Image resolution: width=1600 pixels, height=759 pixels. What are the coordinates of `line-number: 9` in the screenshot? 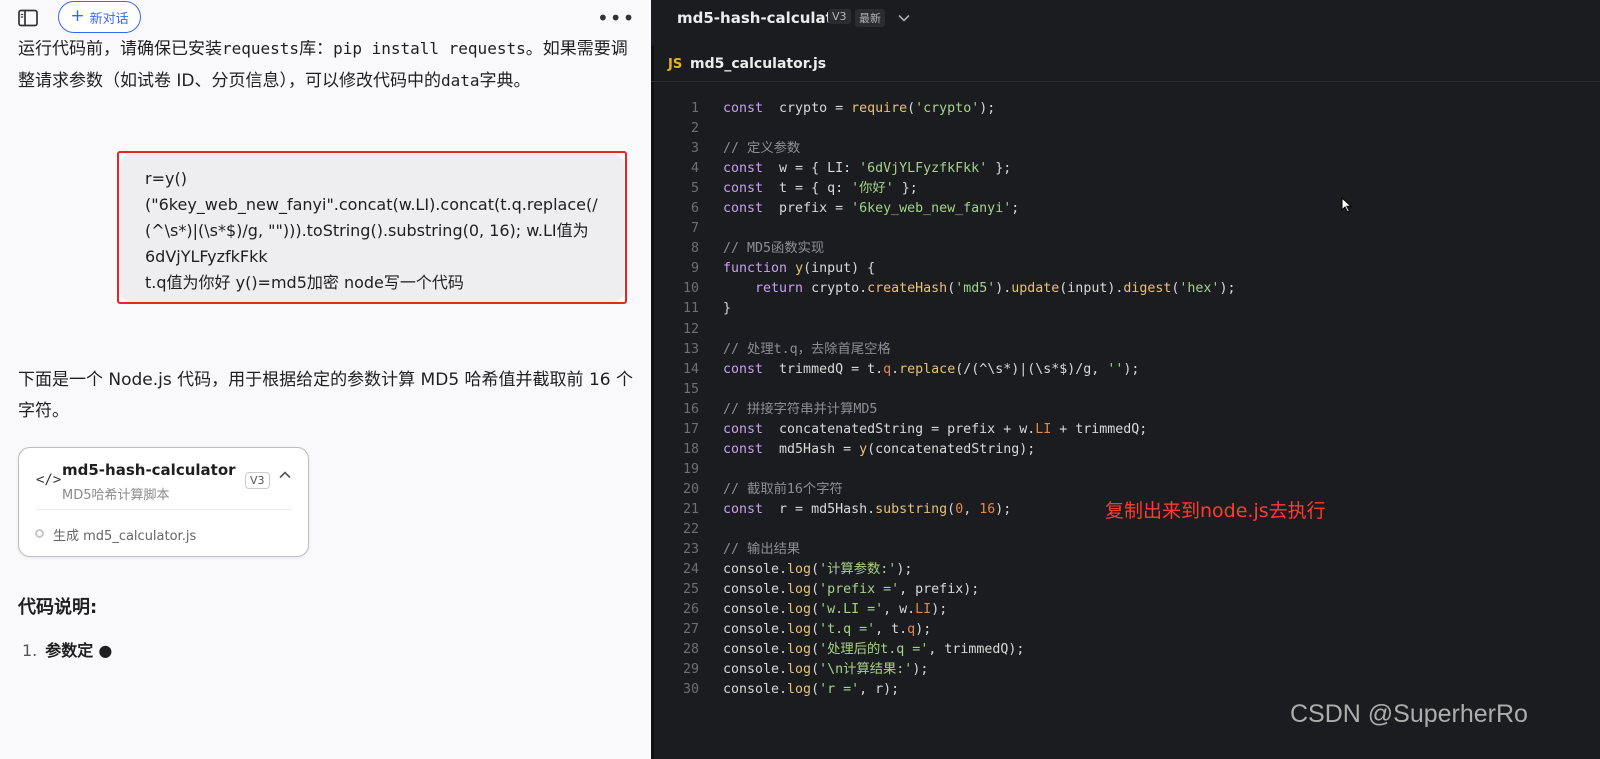 It's located at (694, 269).